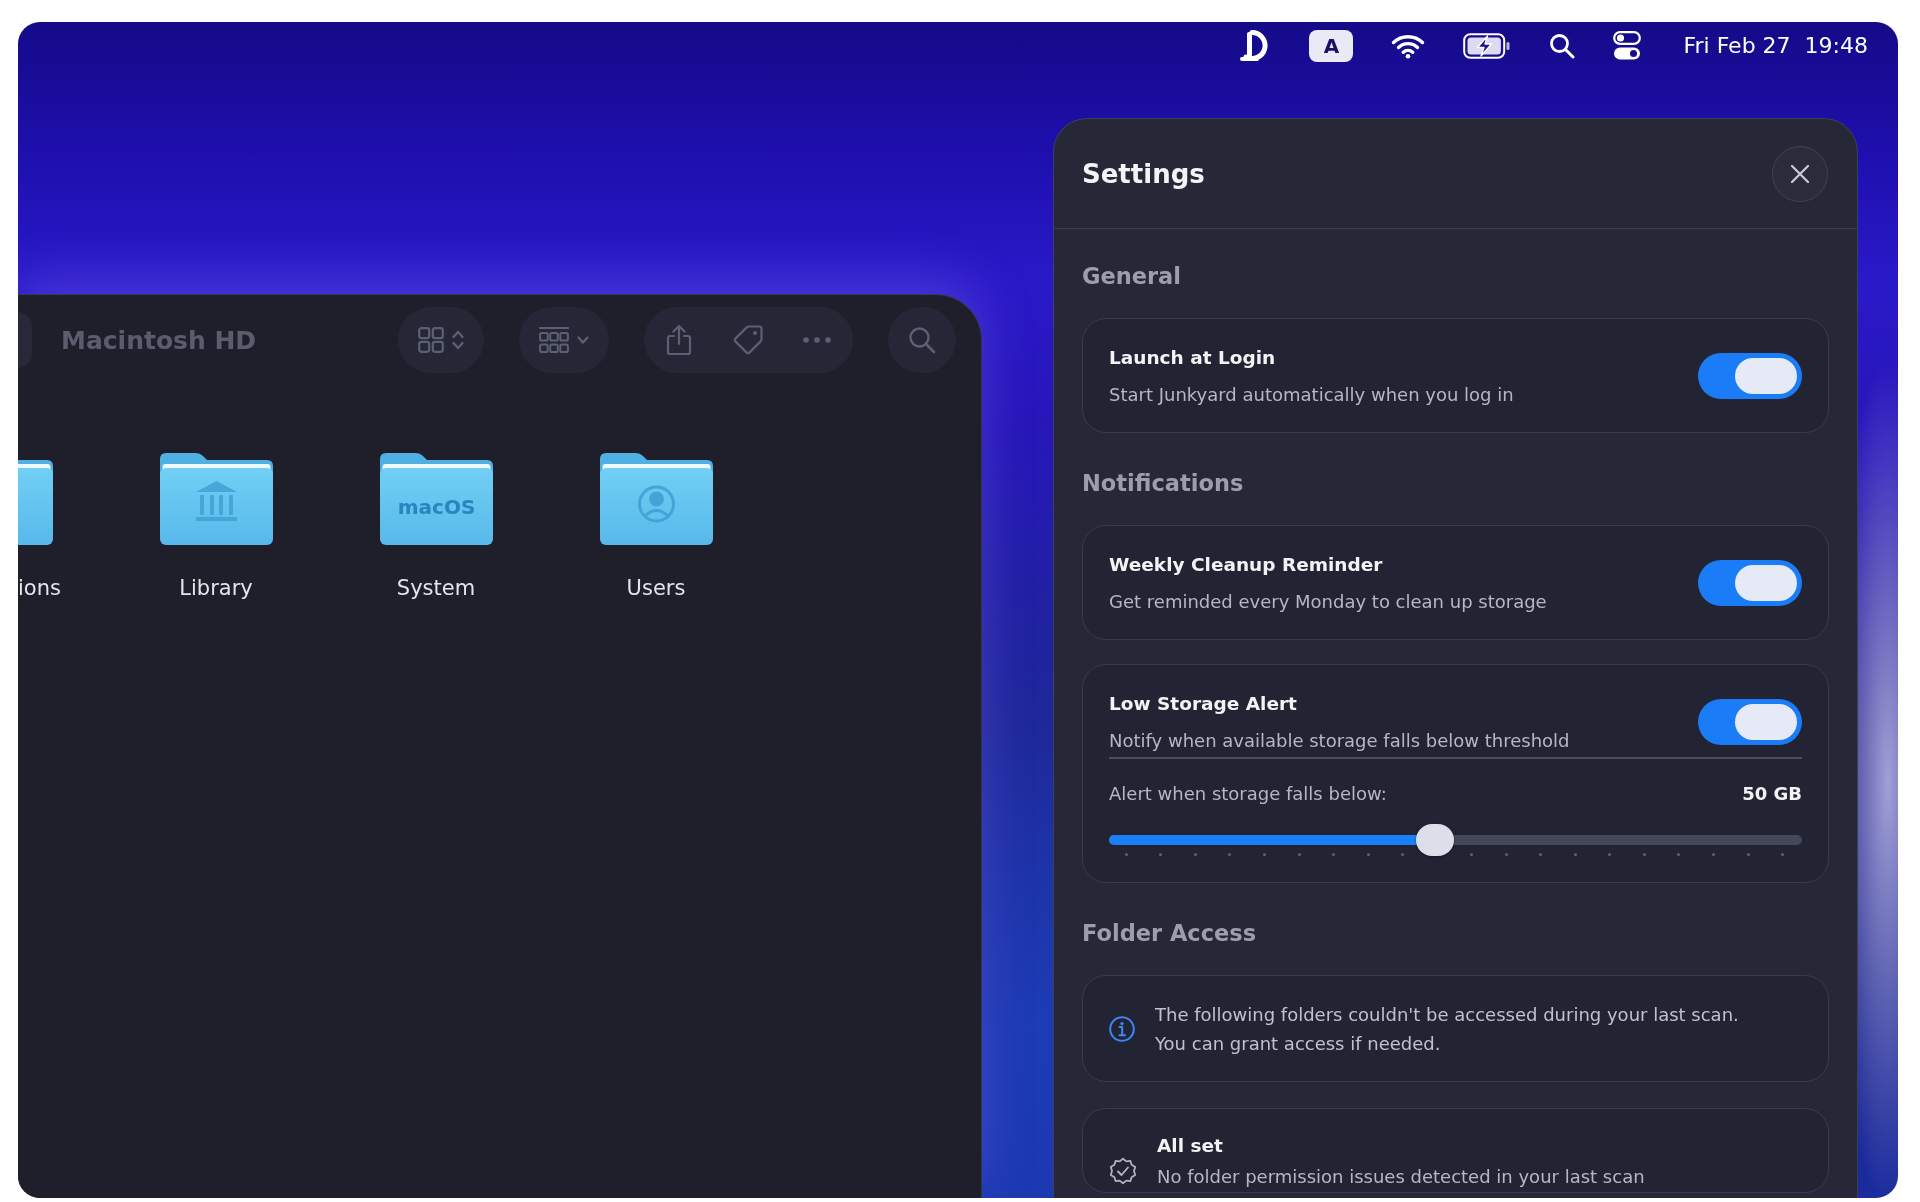 The image size is (1920, 1202). Describe the element at coordinates (1737, 46) in the screenshot. I see `menu-bar-date: Fri Feb 27` at that location.